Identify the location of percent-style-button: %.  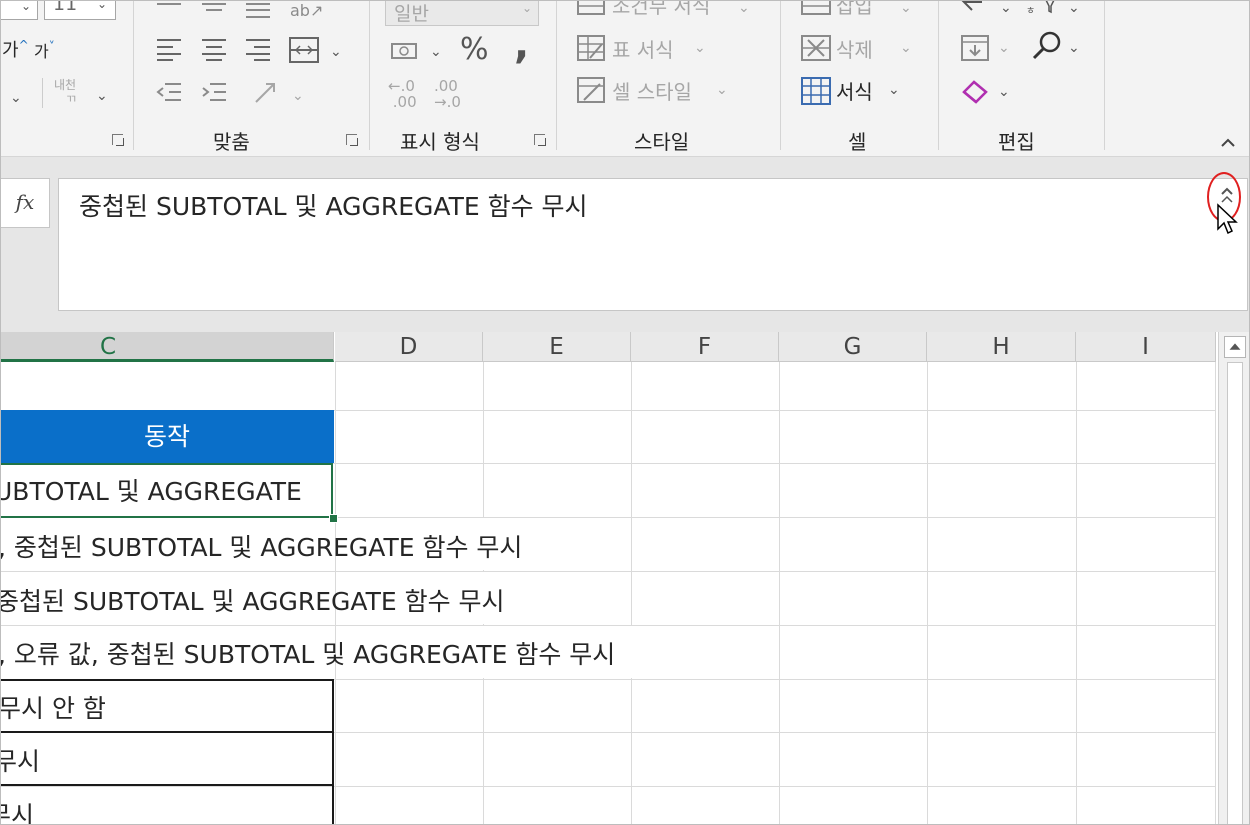
(474, 49).